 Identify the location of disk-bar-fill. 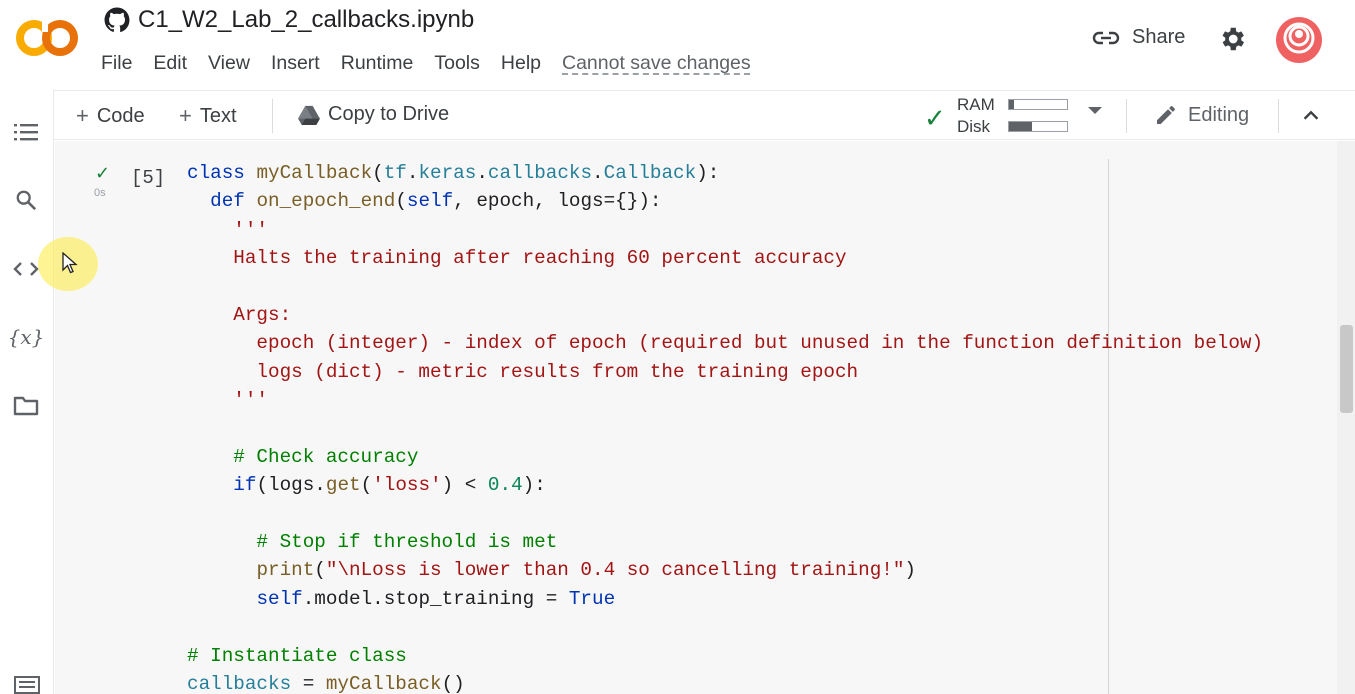
(1021, 126).